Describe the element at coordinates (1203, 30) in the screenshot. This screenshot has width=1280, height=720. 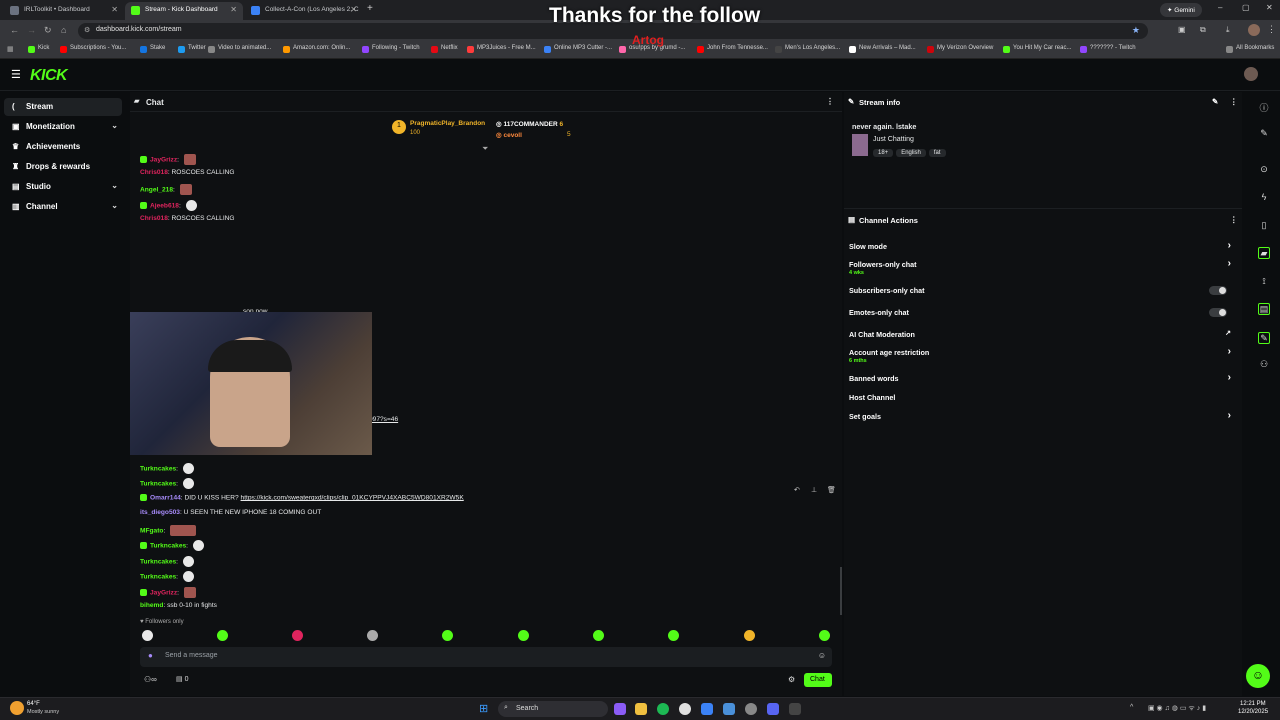
I see `sidebar-toggle-icon: ⧉` at that location.